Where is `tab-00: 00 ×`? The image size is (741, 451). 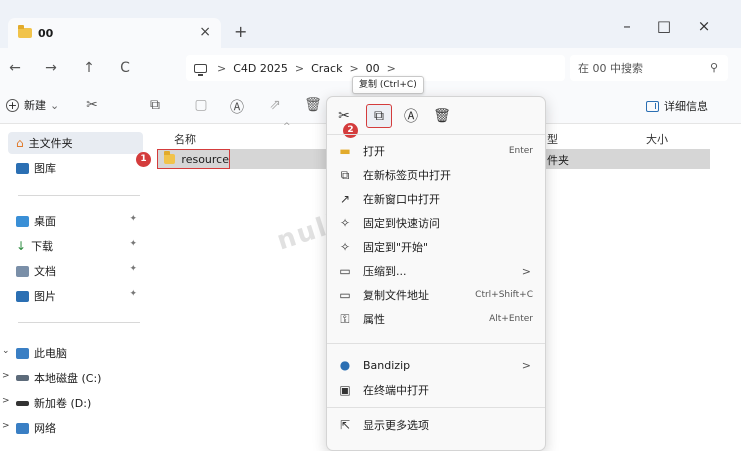
tab-00: 00 × is located at coordinates (114, 33).